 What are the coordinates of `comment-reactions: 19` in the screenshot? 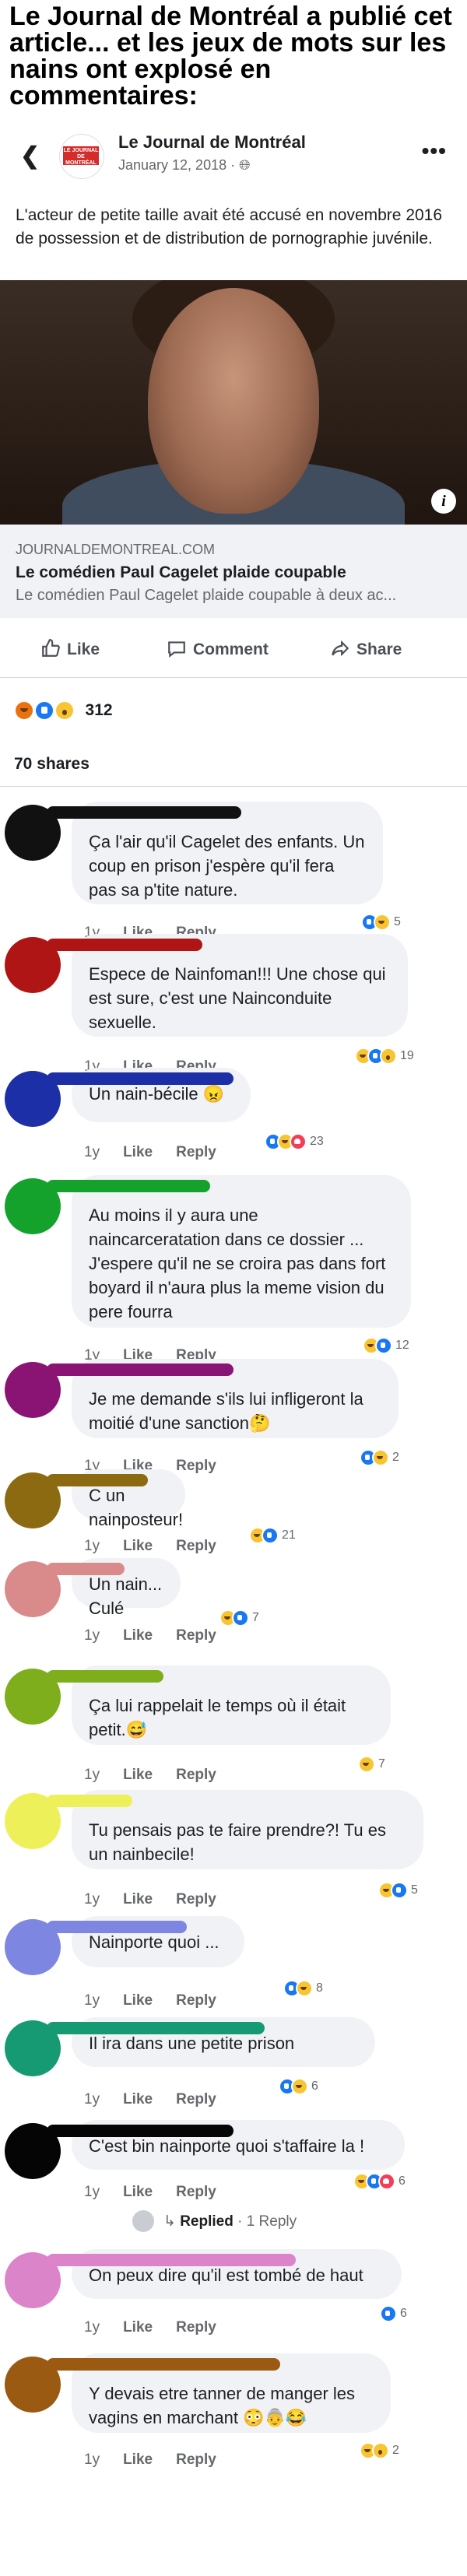 It's located at (384, 1056).